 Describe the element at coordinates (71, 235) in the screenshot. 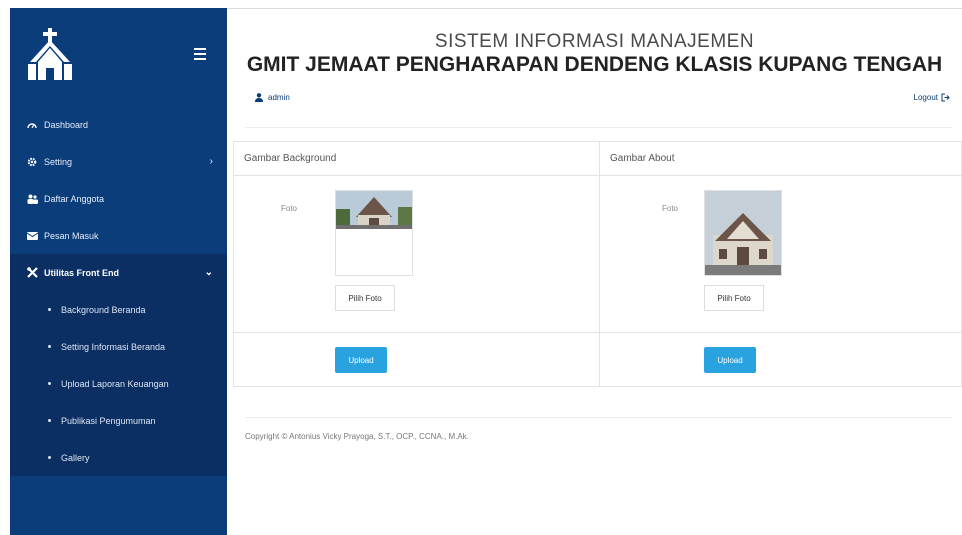

I see `sidebar-item-label: Pesan Masuk` at that location.